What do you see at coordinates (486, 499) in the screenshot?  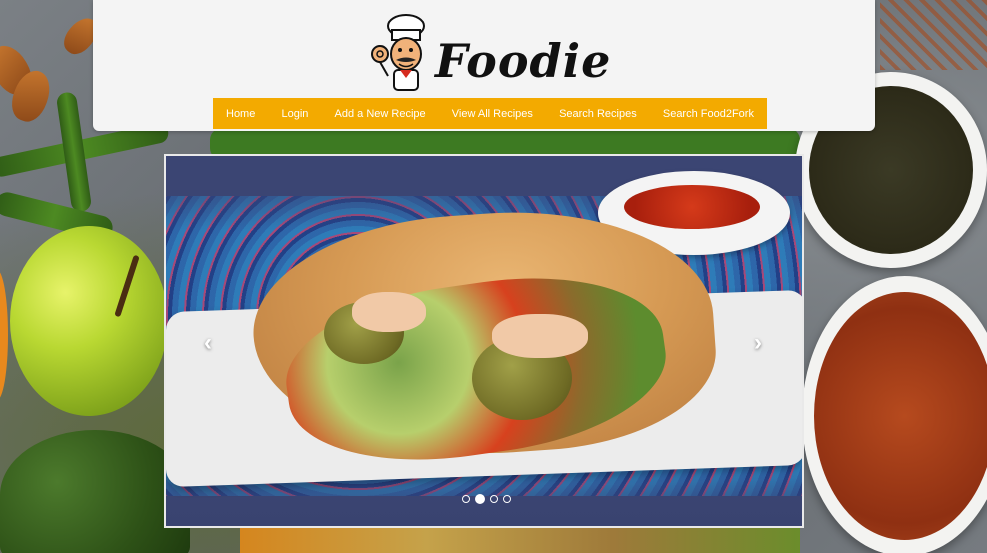 I see `carousel-indicators` at bounding box center [486, 499].